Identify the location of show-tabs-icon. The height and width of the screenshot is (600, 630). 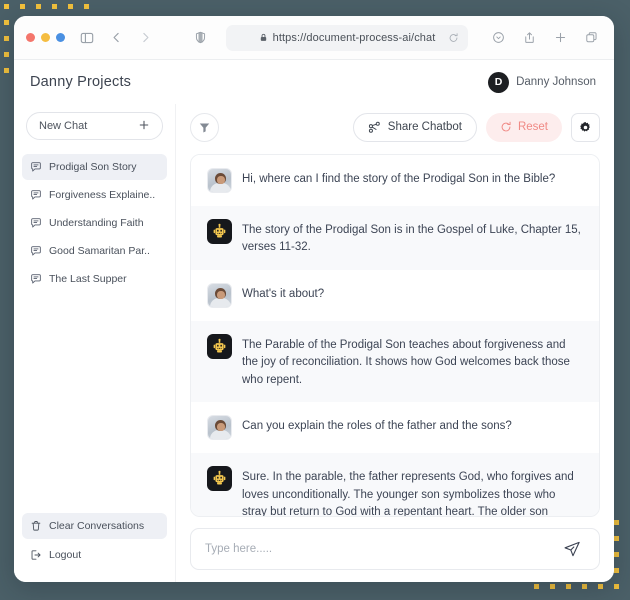
(591, 38).